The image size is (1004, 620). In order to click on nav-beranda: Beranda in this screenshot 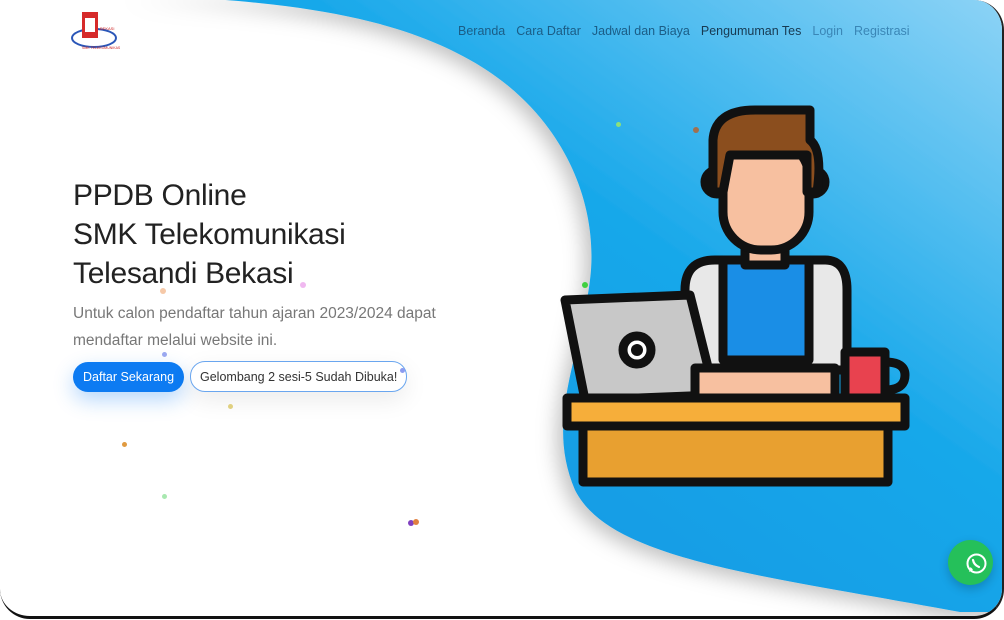, I will do `click(481, 31)`.